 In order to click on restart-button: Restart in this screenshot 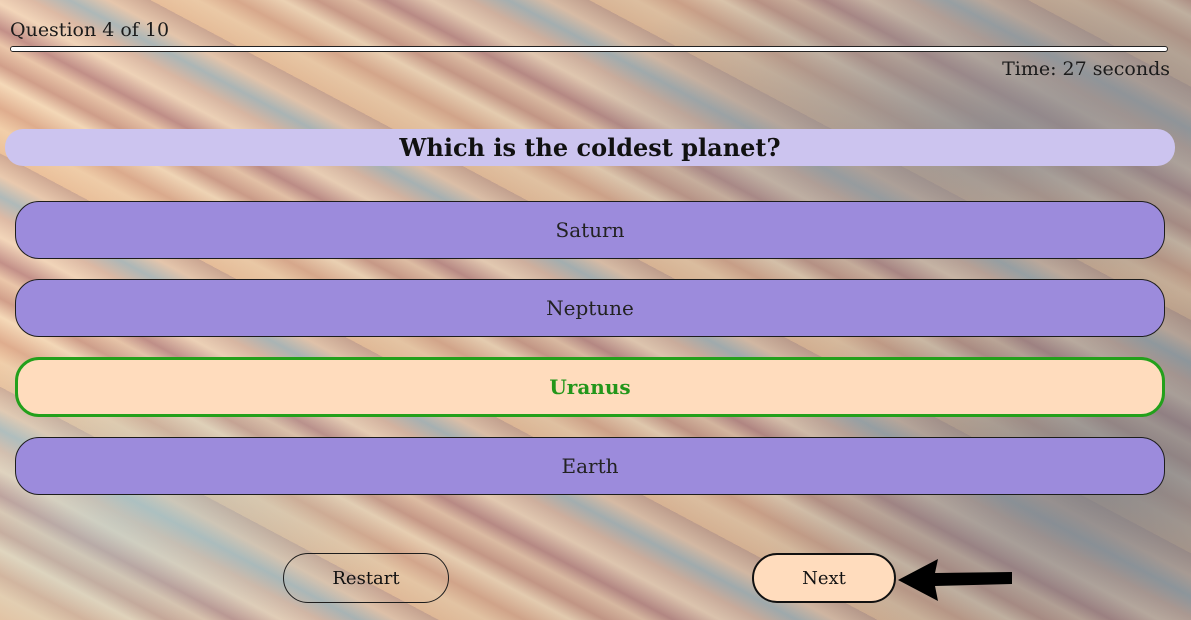, I will do `click(366, 578)`.